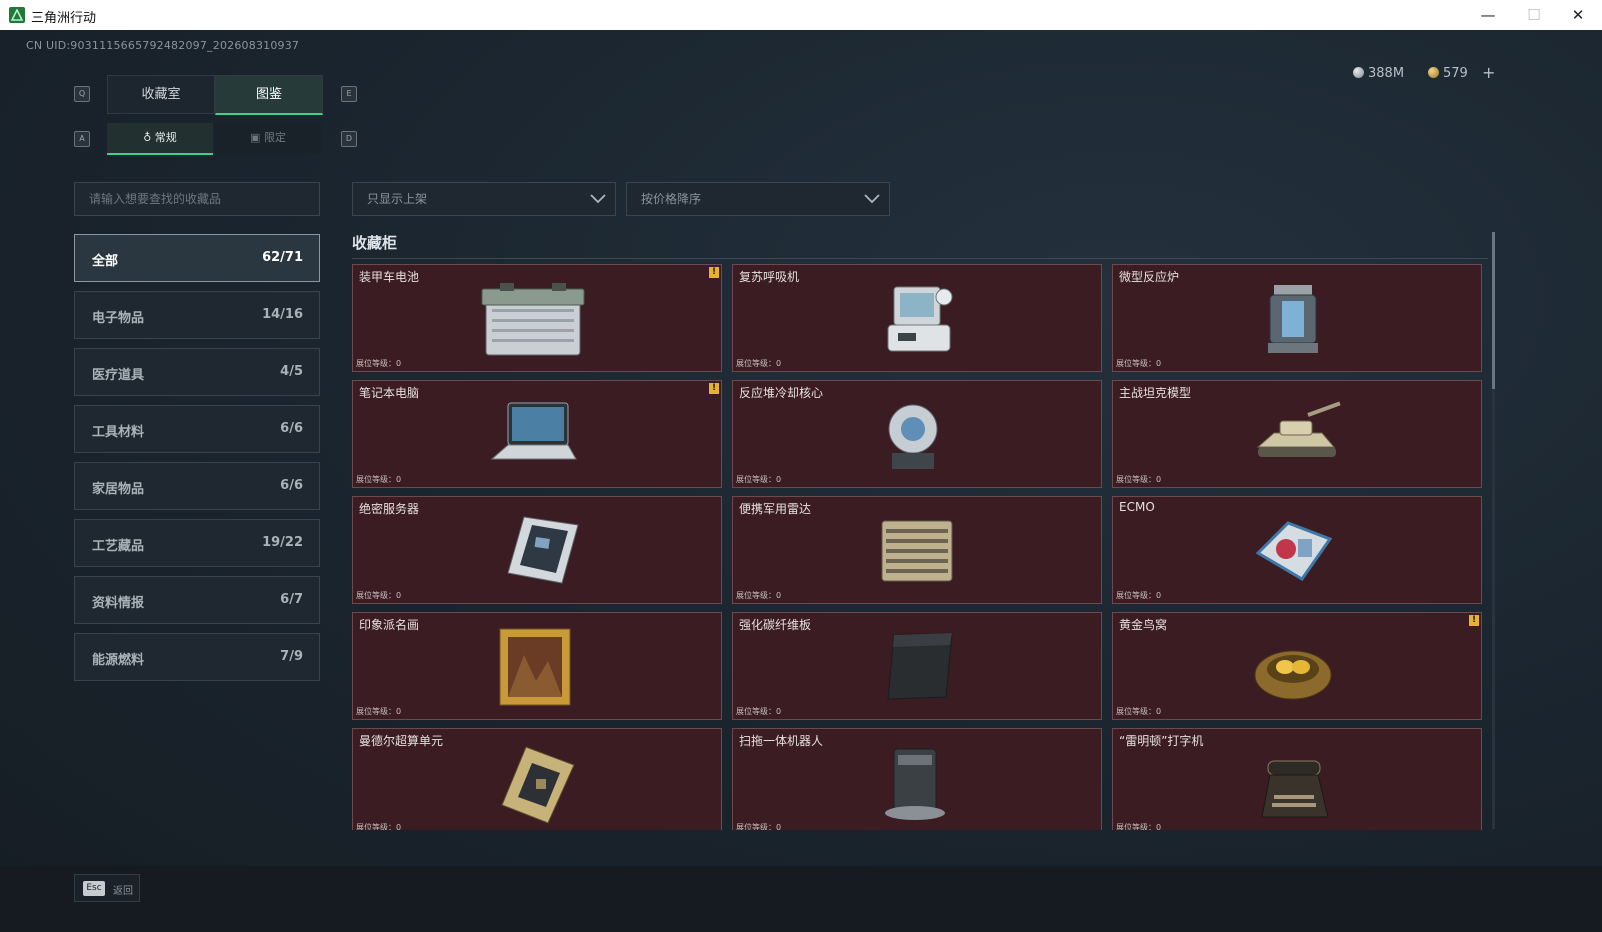 Image resolution: width=1602 pixels, height=932 pixels. I want to click on cooling-core-icon, so click(913, 436).